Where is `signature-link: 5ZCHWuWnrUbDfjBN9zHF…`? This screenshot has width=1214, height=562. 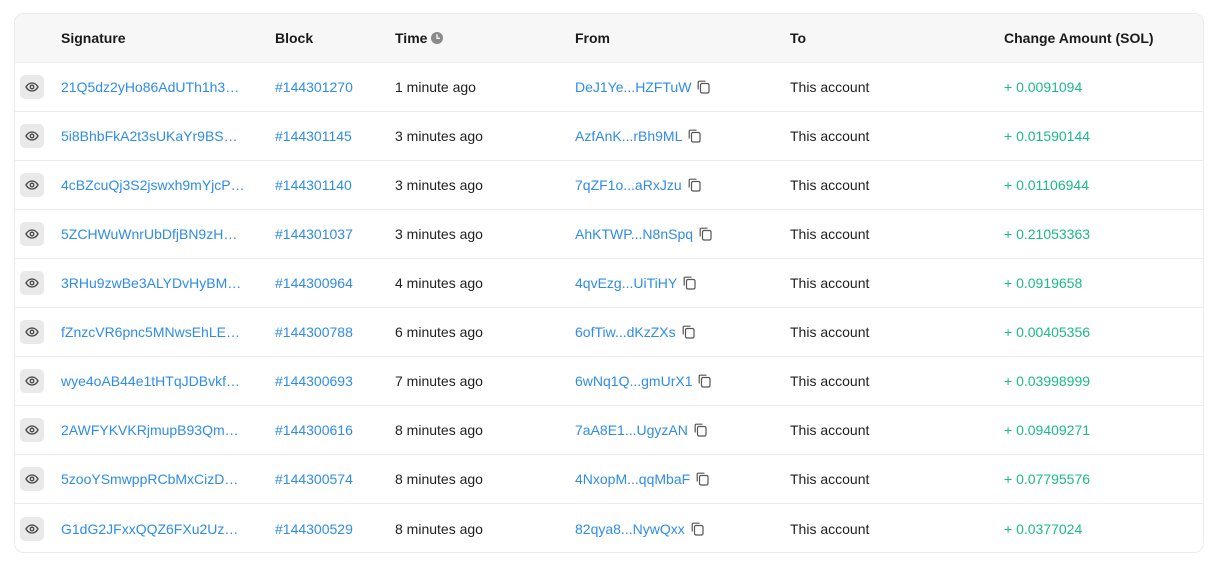 signature-link: 5ZCHWuWnrUbDfjBN9zHF… is located at coordinates (153, 234).